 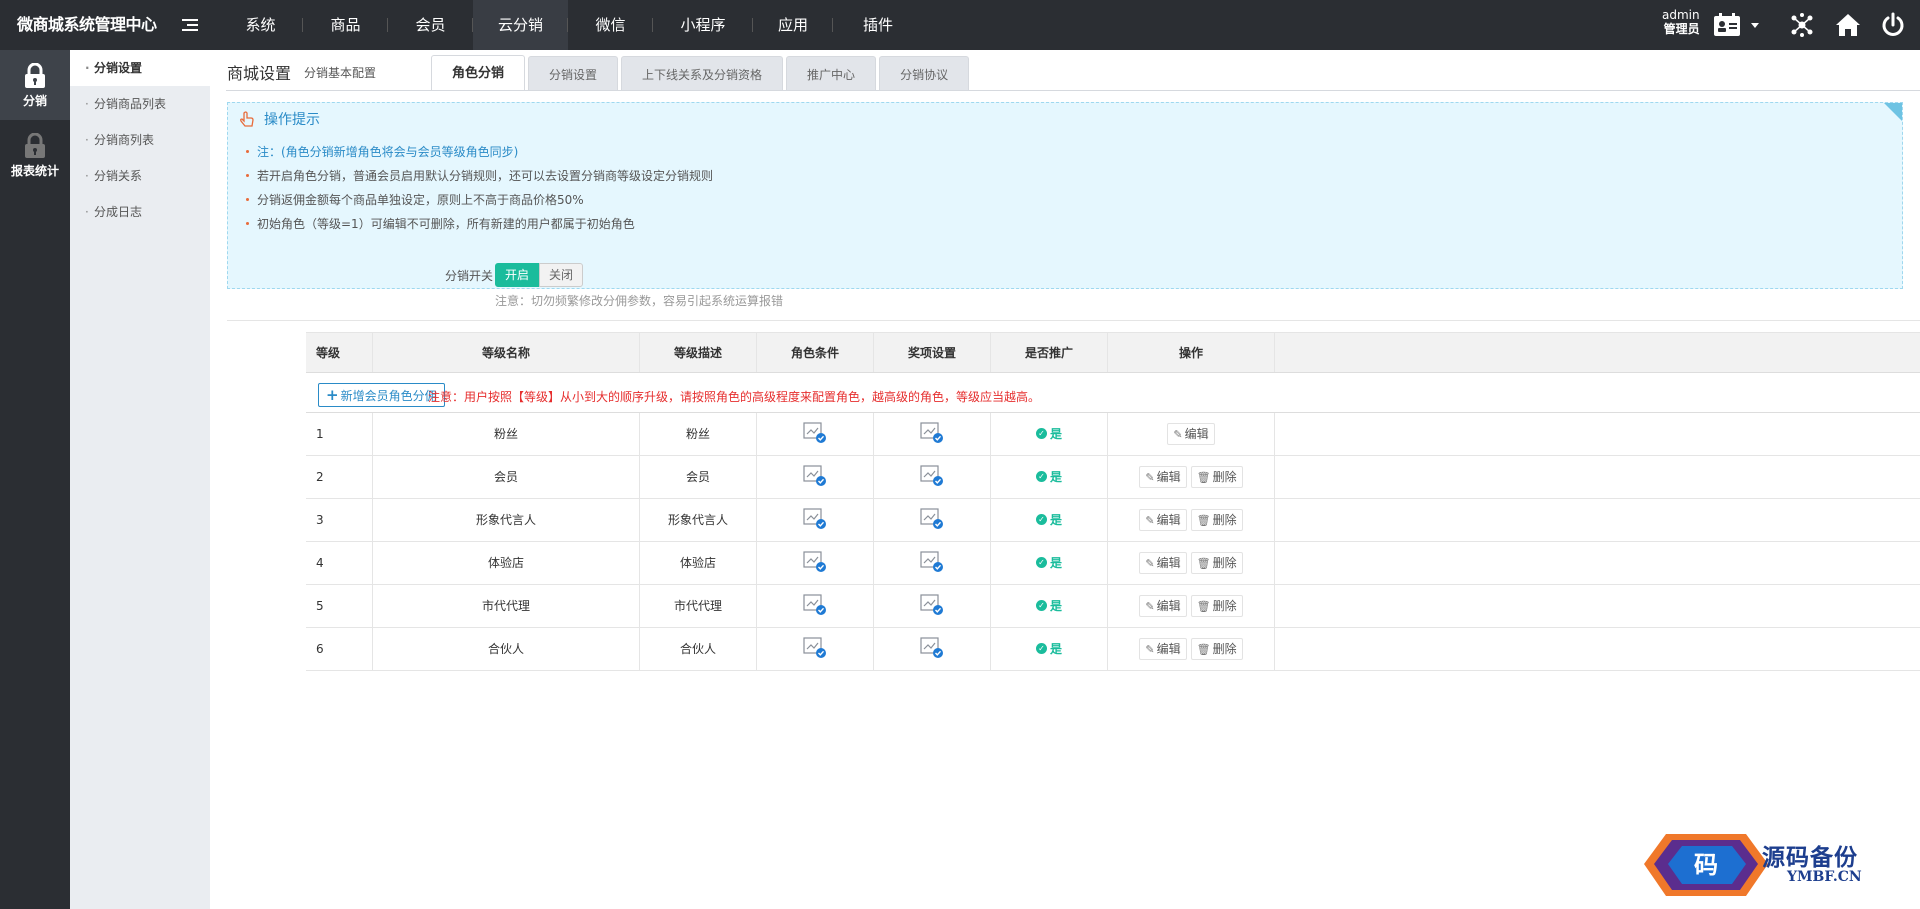 I want to click on submenu-item-distributors: 分销商列表, so click(x=140, y=140).